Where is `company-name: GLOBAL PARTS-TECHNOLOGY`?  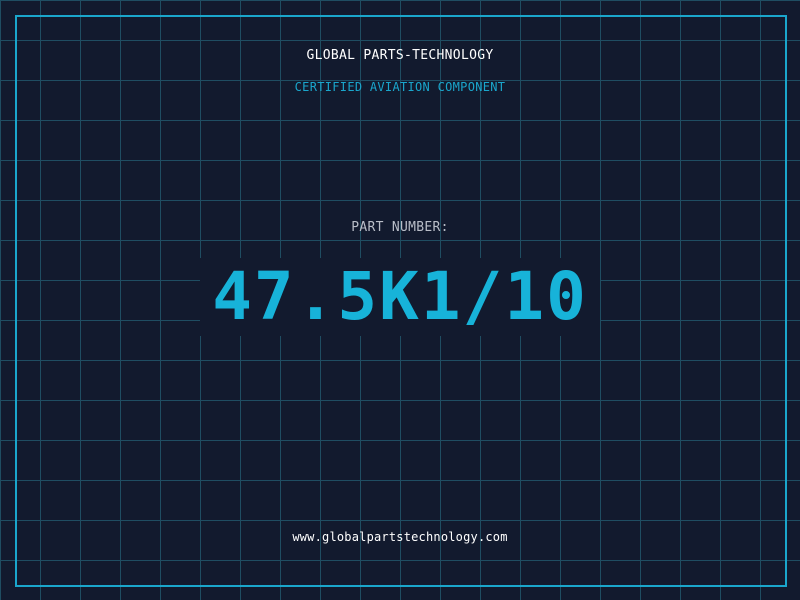 company-name: GLOBAL PARTS-TECHNOLOGY is located at coordinates (400, 55).